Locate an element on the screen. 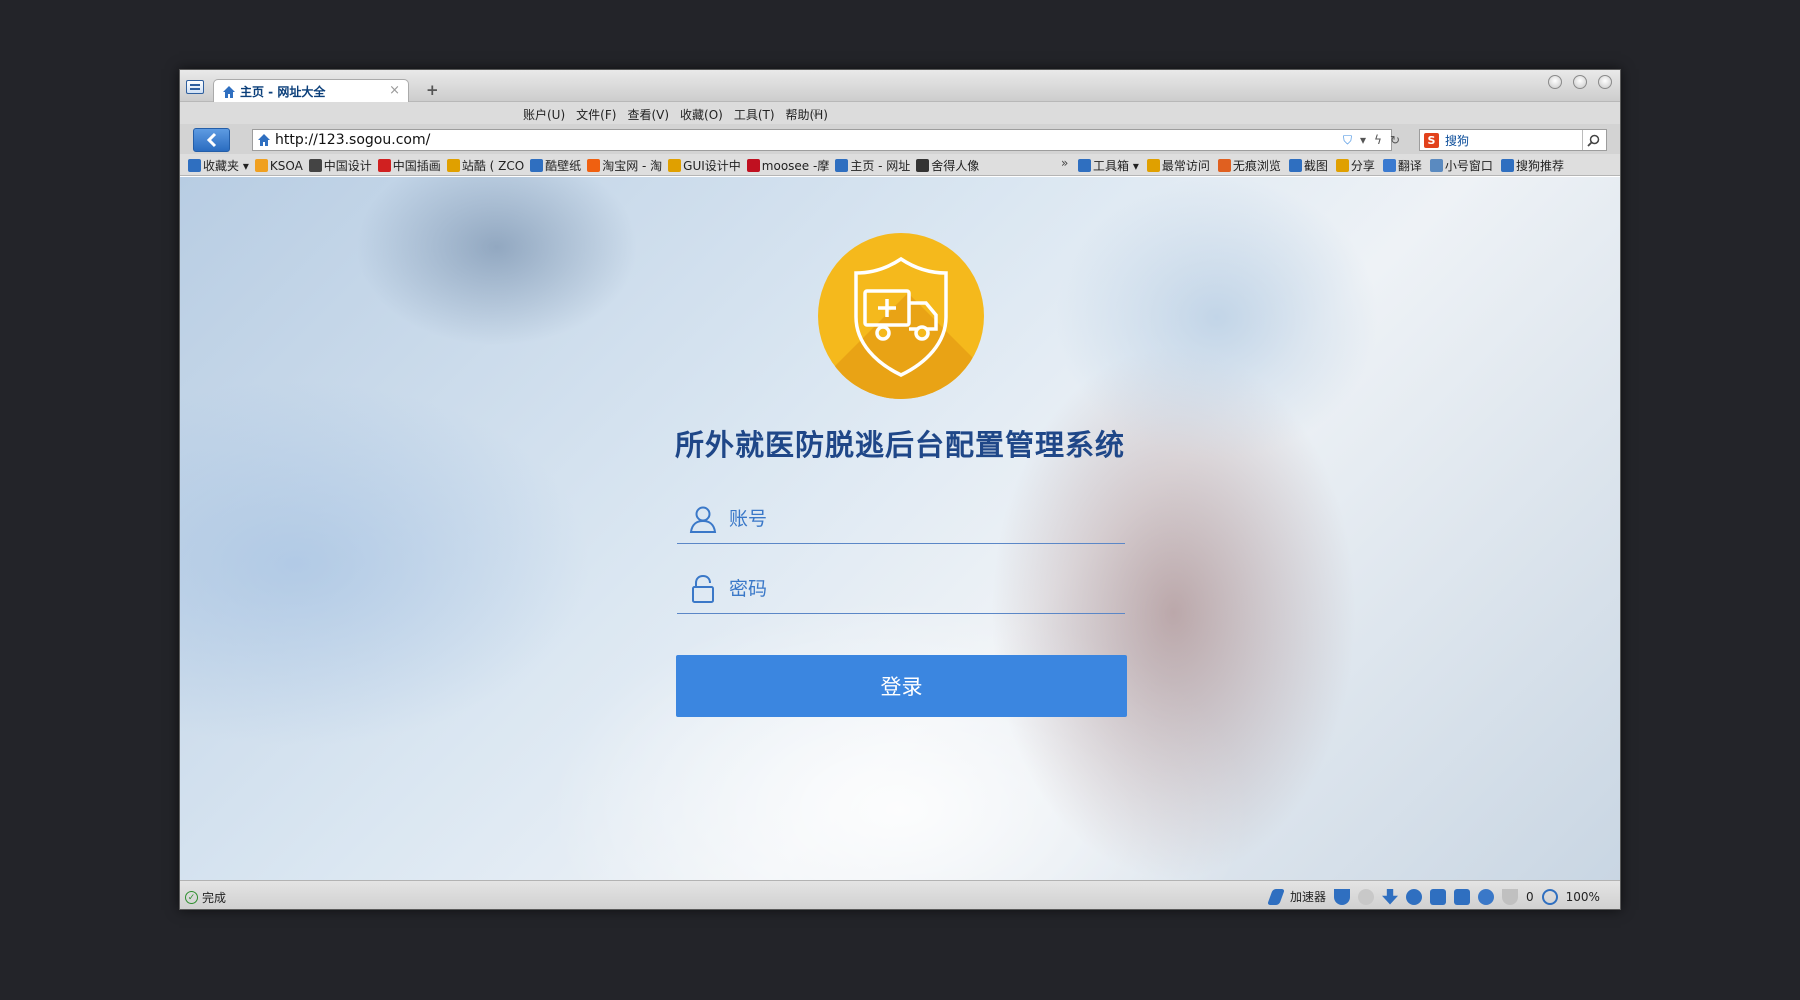  bookmark-item: 最常访问 is located at coordinates (1178, 165).